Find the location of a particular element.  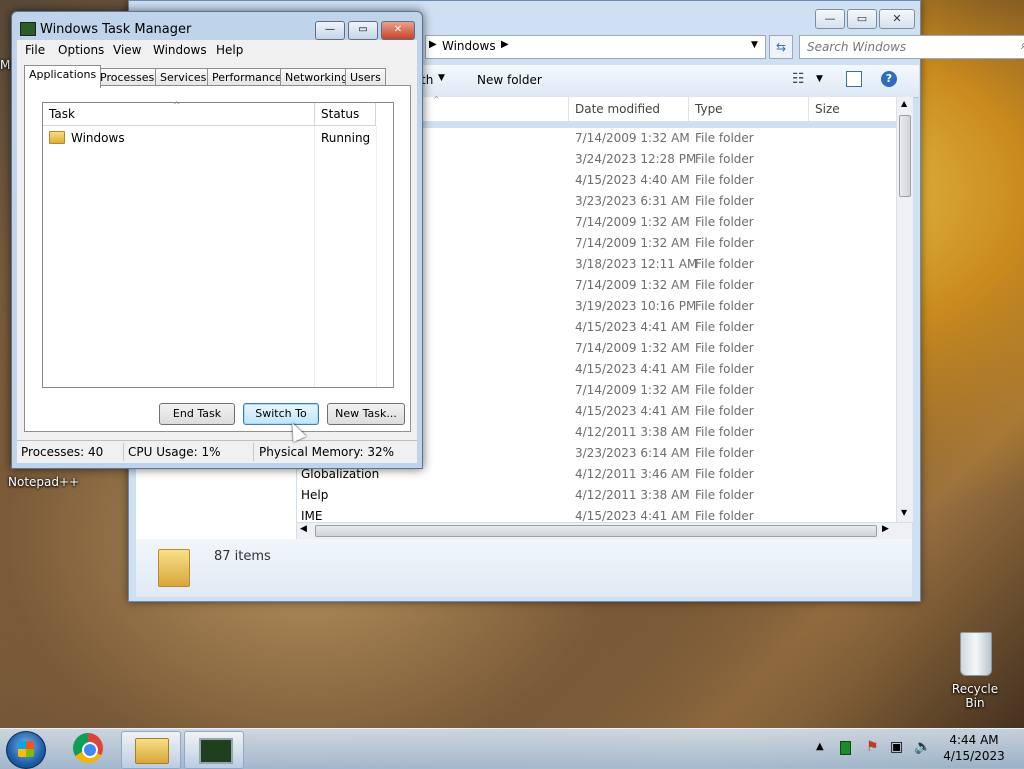

volume-muted-icon: 🔈 is located at coordinates (922, 747).